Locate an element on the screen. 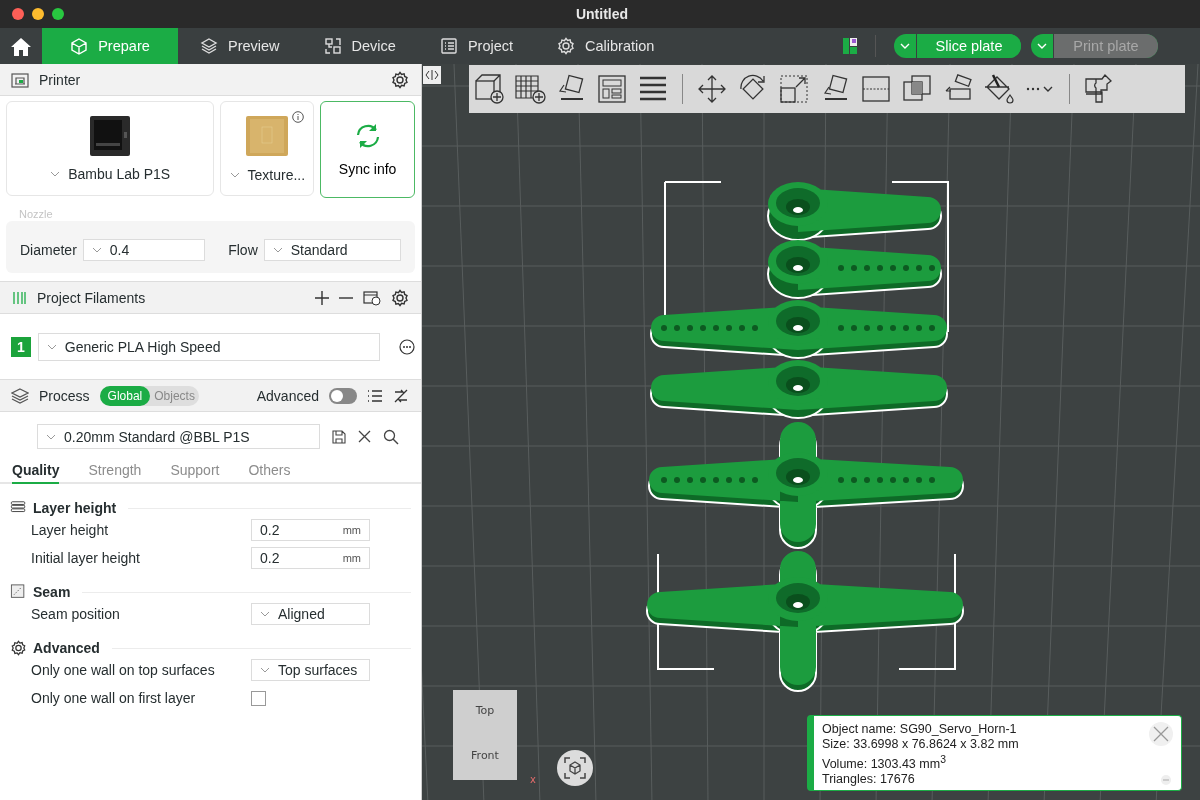 This screenshot has height=800, width=1200. group-title: Seam is located at coordinates (52, 592).